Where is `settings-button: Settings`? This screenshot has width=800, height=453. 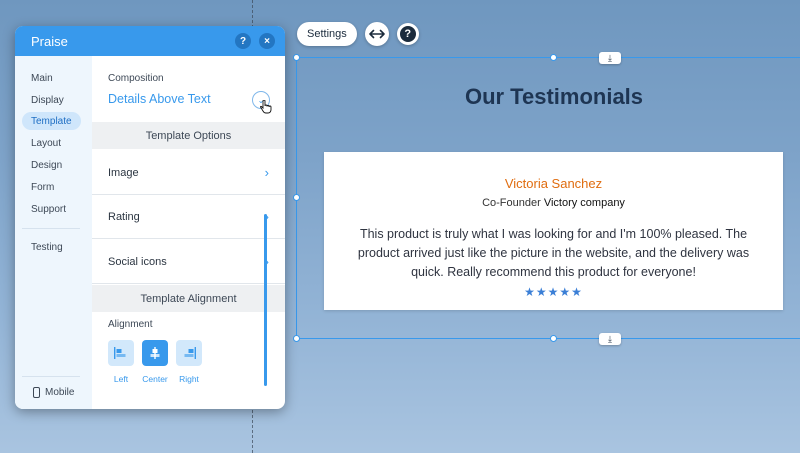 settings-button: Settings is located at coordinates (327, 34).